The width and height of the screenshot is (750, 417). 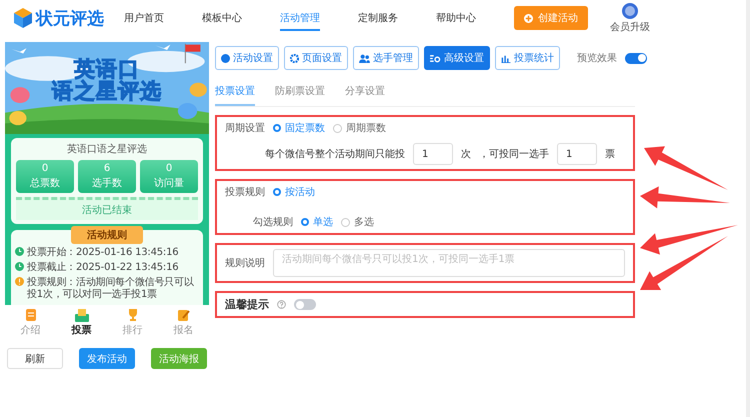 I want to click on gear-icon, so click(x=294, y=58).